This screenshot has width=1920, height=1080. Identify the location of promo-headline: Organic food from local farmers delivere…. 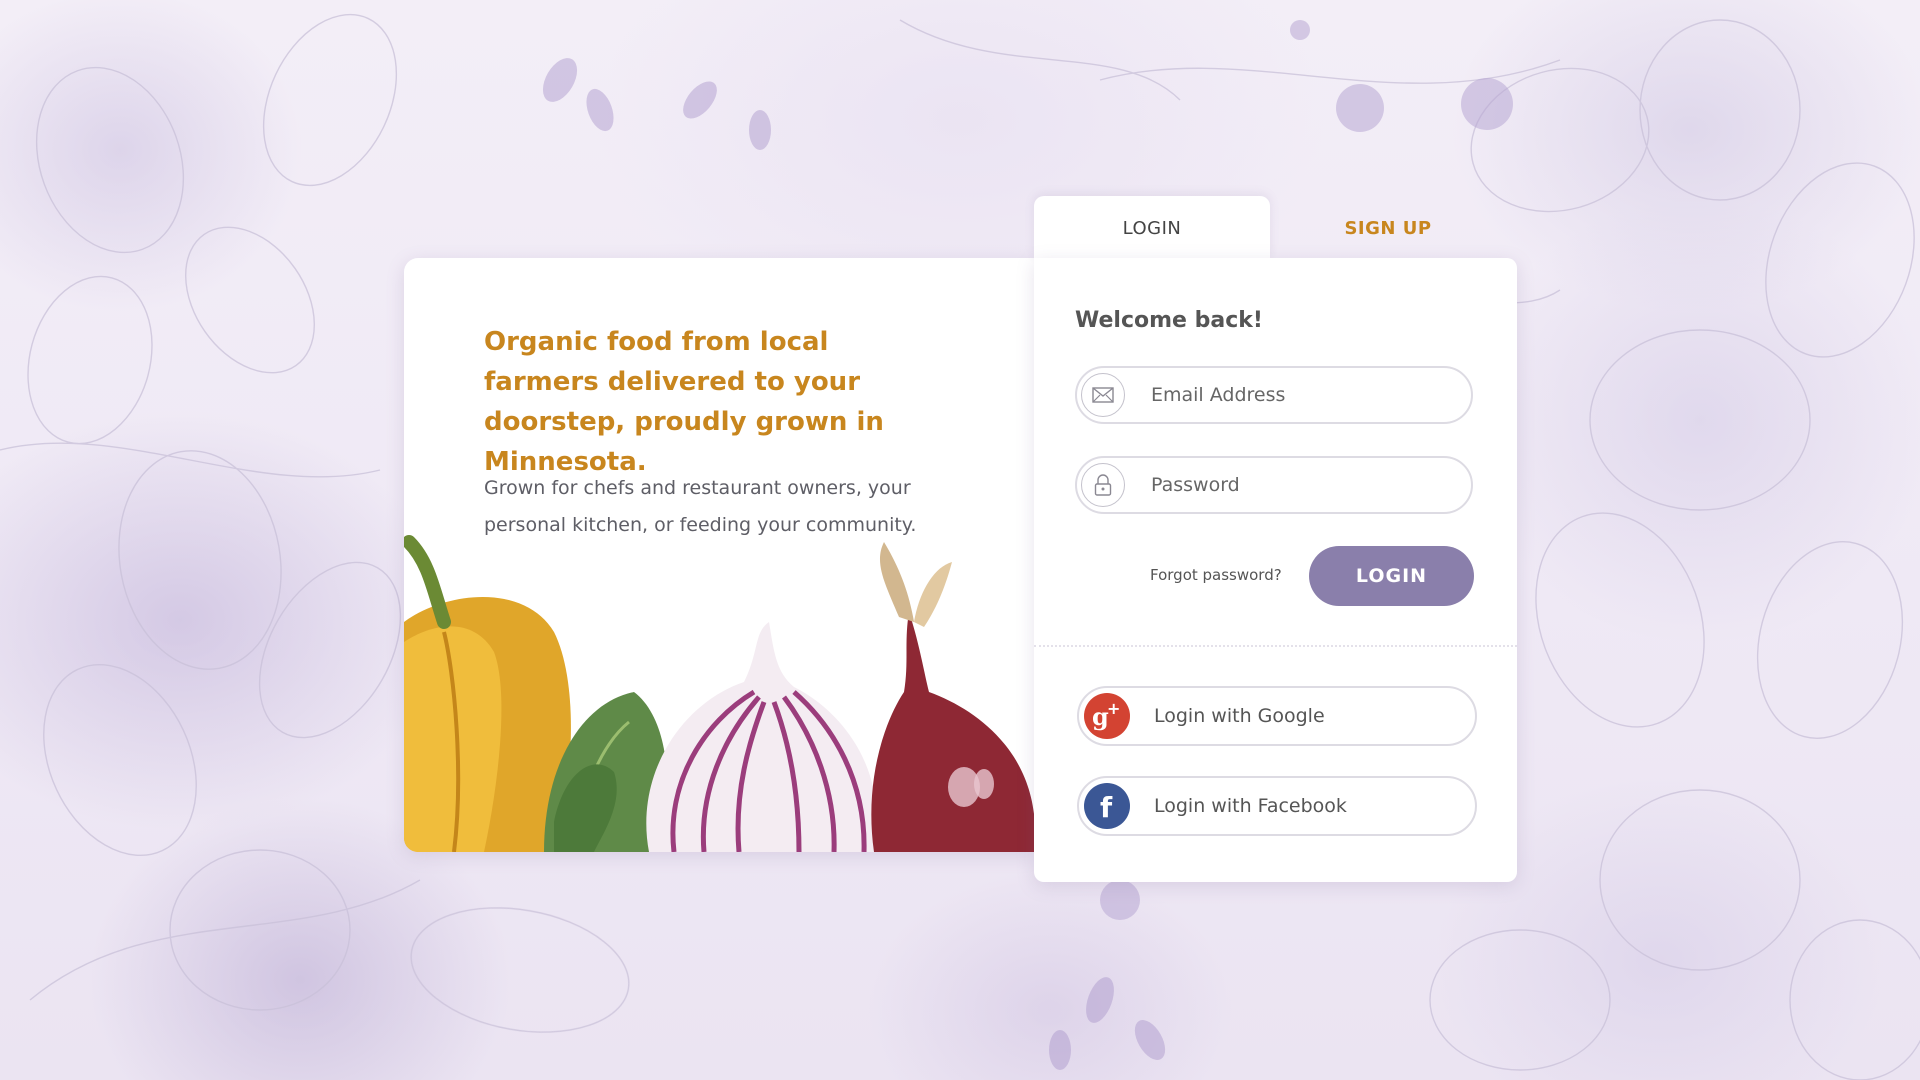
(684, 402).